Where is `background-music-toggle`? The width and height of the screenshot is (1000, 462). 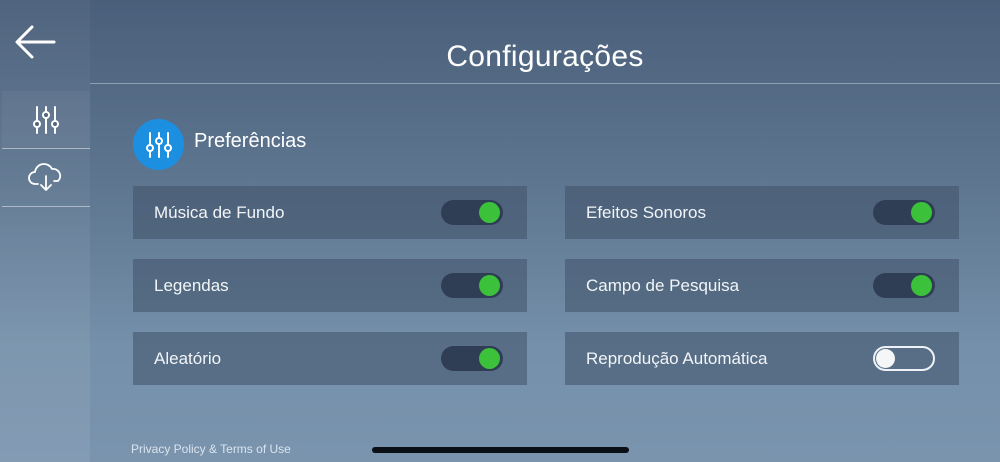
background-music-toggle is located at coordinates (472, 212).